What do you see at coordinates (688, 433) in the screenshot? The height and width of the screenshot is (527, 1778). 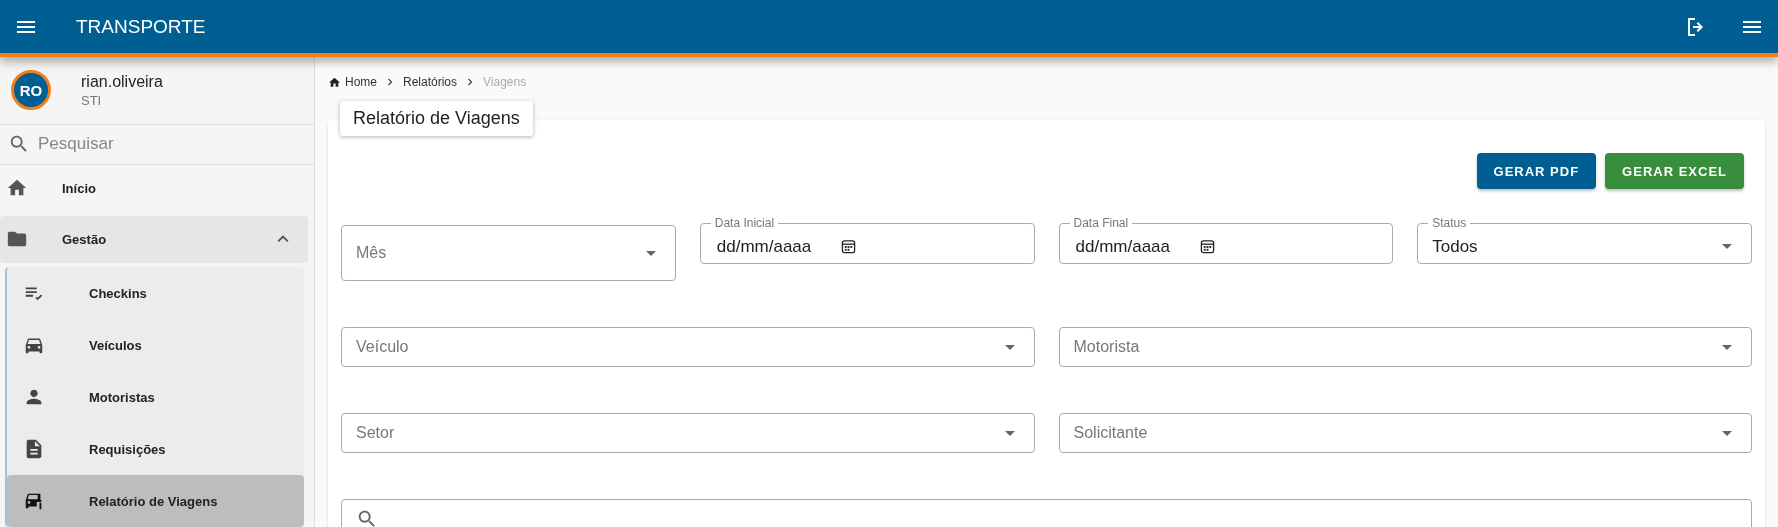 I see `select-field: Setor` at bounding box center [688, 433].